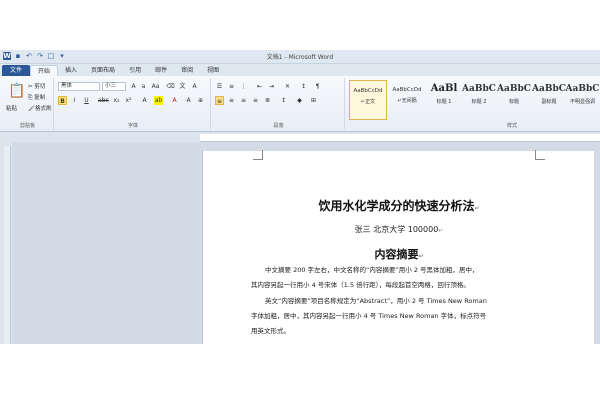 The height and width of the screenshot is (400, 600). Describe the element at coordinates (158, 100) in the screenshot. I see `highlight-icon: ab` at that location.